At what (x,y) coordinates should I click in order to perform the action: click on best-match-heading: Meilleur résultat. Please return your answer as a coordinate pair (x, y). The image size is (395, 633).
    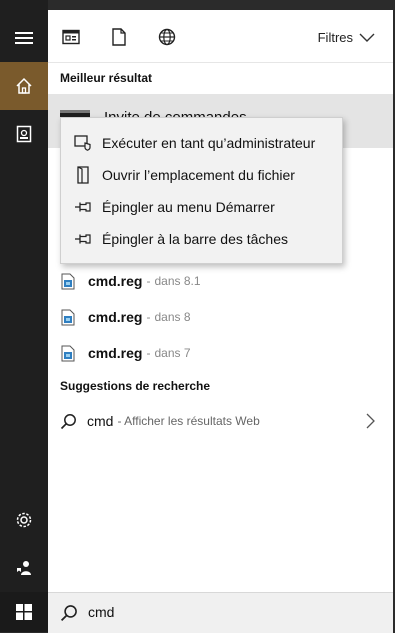
    Looking at the image, I should click on (106, 78).